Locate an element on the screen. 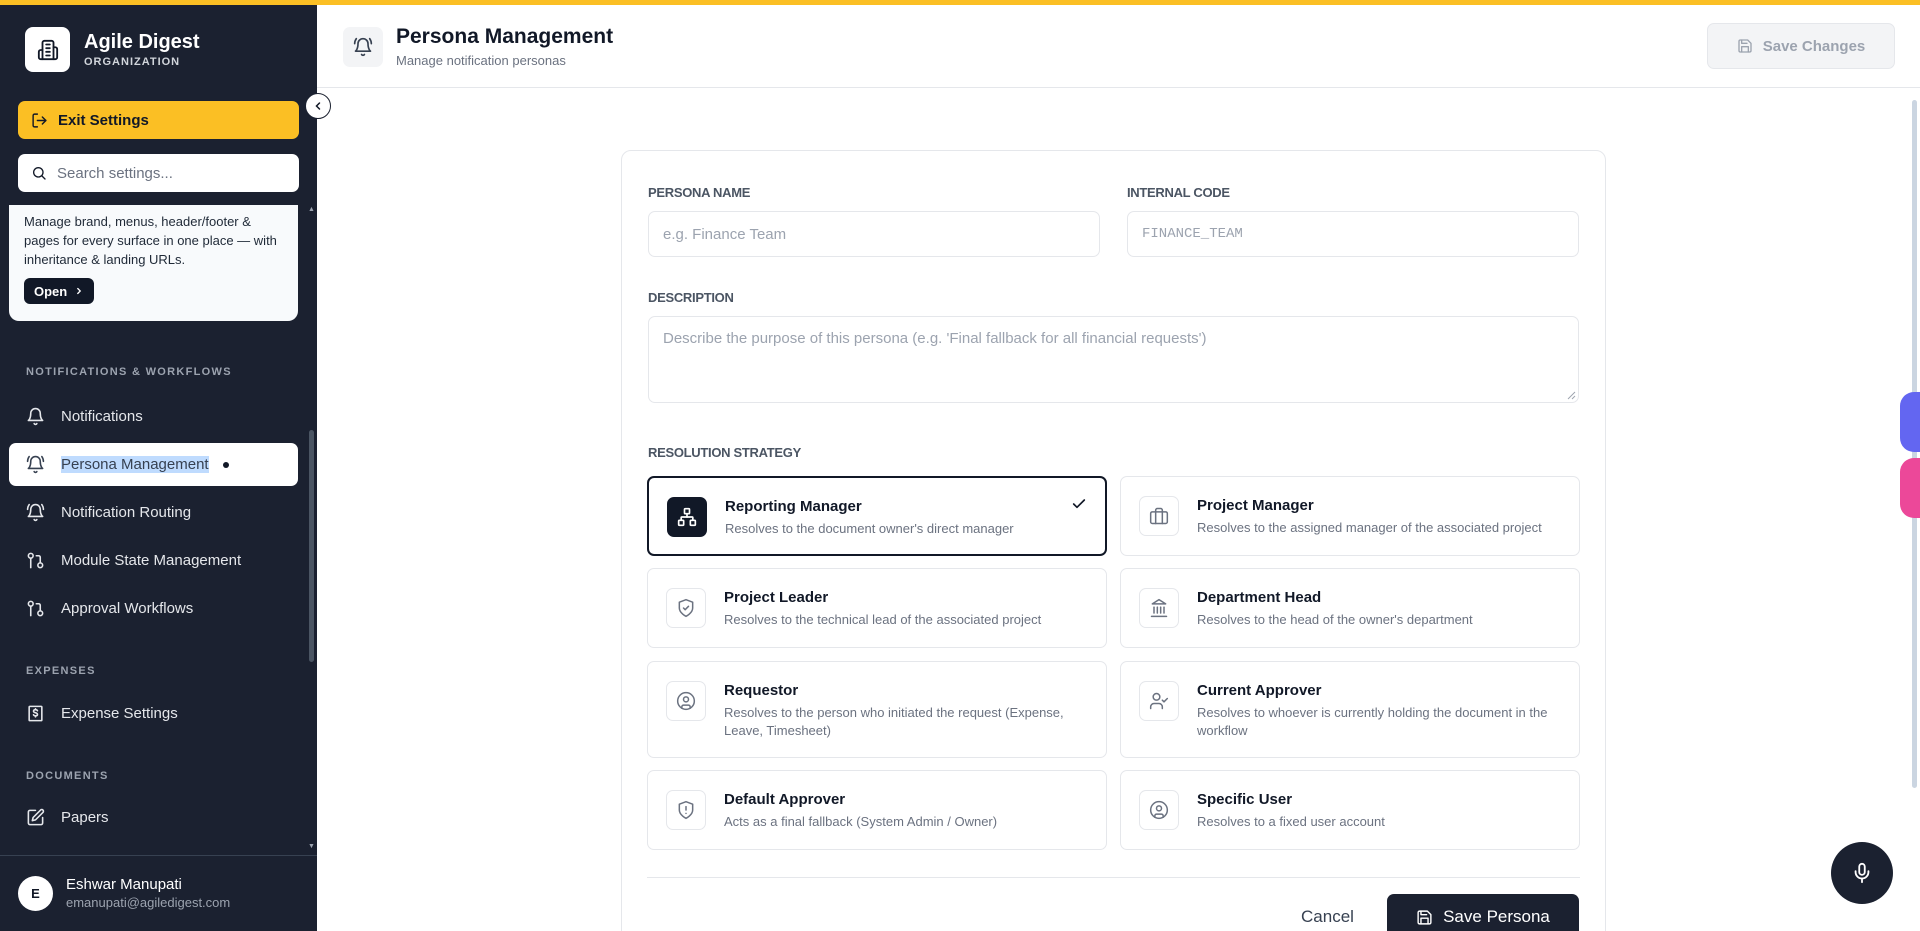 This screenshot has width=1920, height=931. page-subtitle: Manage notification personas is located at coordinates (481, 60).